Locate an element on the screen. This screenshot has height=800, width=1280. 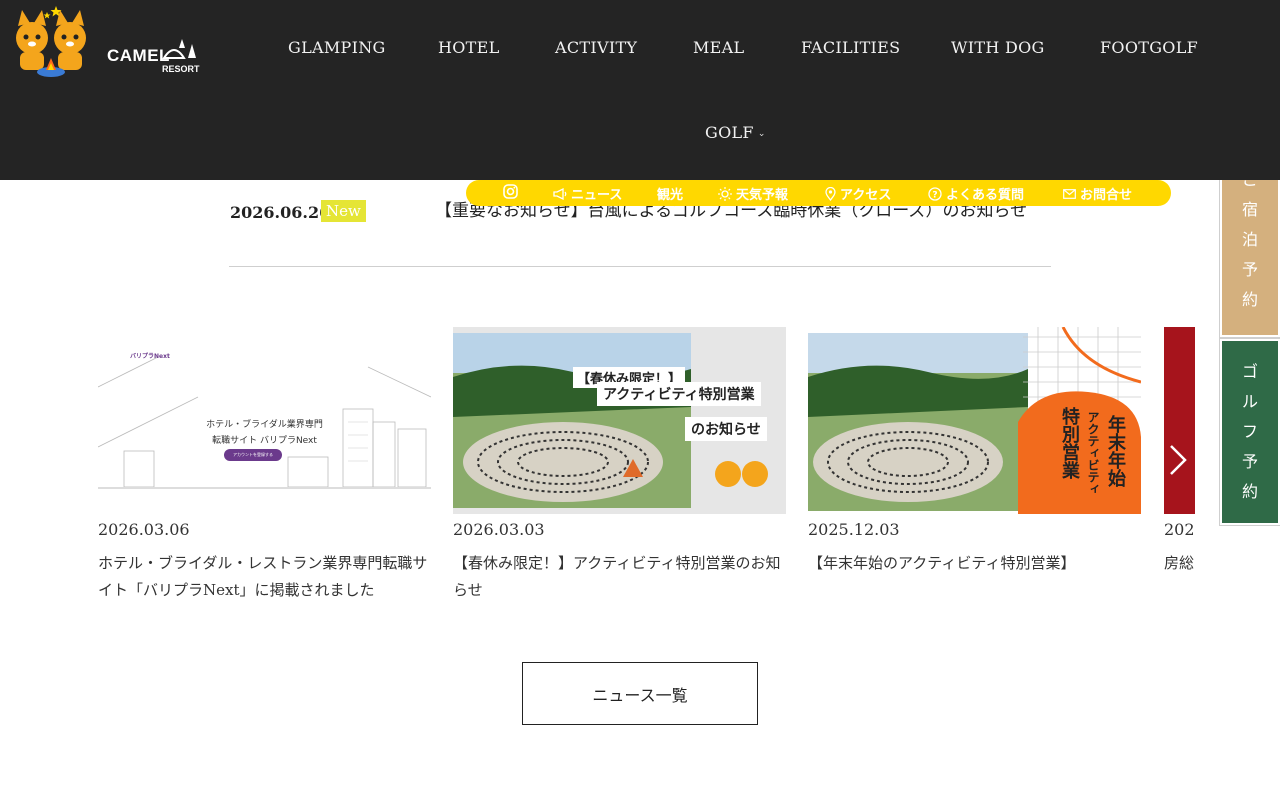
card-title: 【年末年始のアクティビティ特別営業】 is located at coordinates (942, 563).